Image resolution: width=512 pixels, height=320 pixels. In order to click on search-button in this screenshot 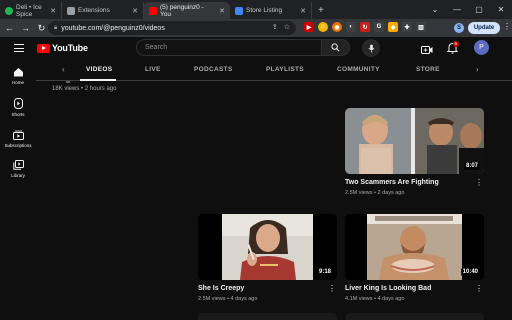, I will do `click(336, 47)`.